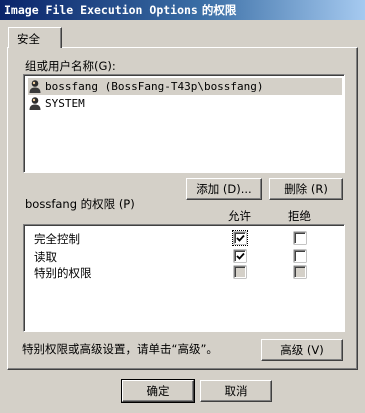  What do you see at coordinates (239, 216) in the screenshot?
I see `allow-header: 允许` at bounding box center [239, 216].